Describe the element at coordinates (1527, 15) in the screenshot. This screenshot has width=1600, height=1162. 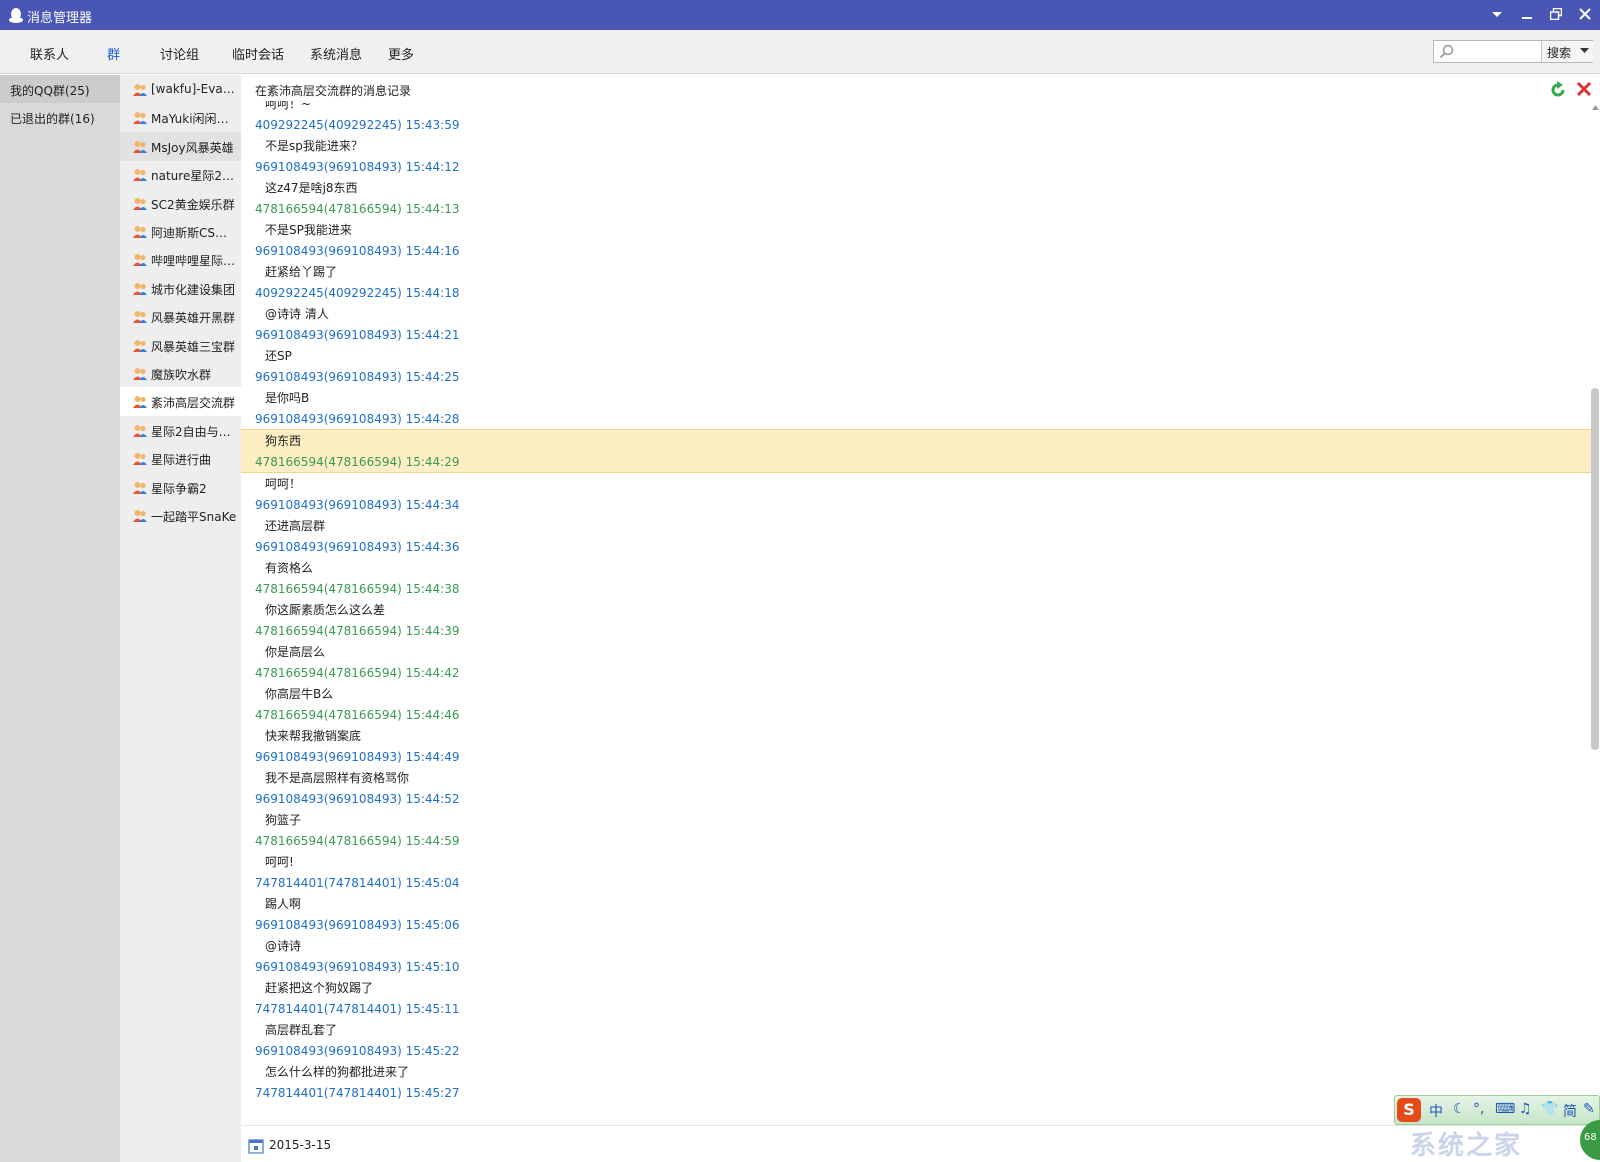
I see `minimize-button` at that location.